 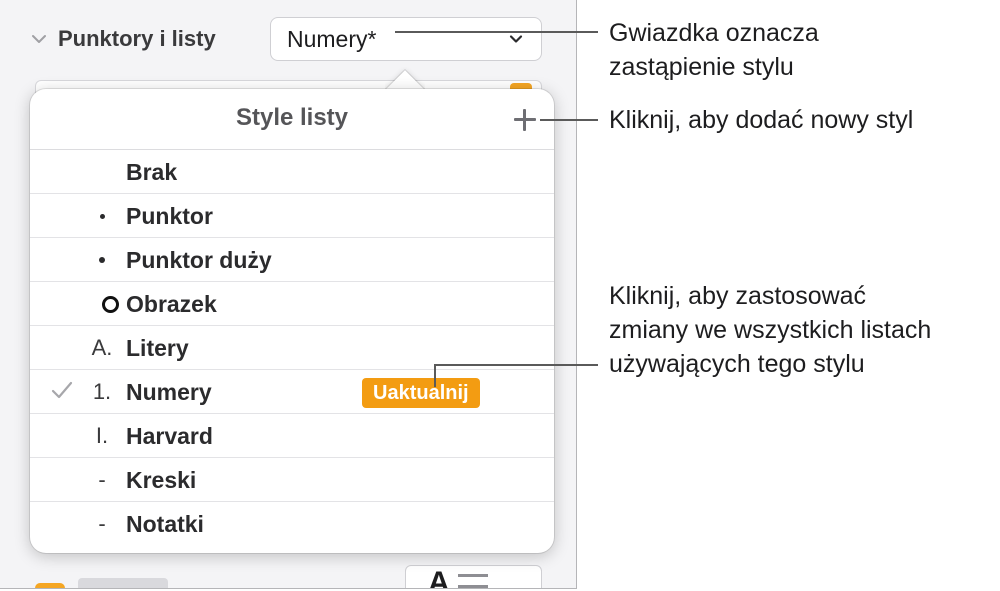 What do you see at coordinates (161, 480) in the screenshot?
I see `list-style-label: Kreski` at bounding box center [161, 480].